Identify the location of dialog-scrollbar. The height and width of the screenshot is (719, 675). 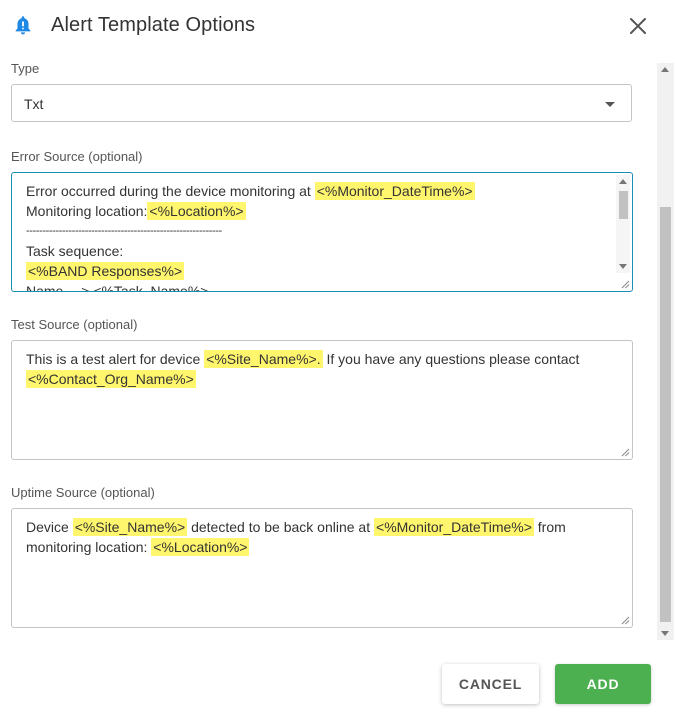
(665, 351).